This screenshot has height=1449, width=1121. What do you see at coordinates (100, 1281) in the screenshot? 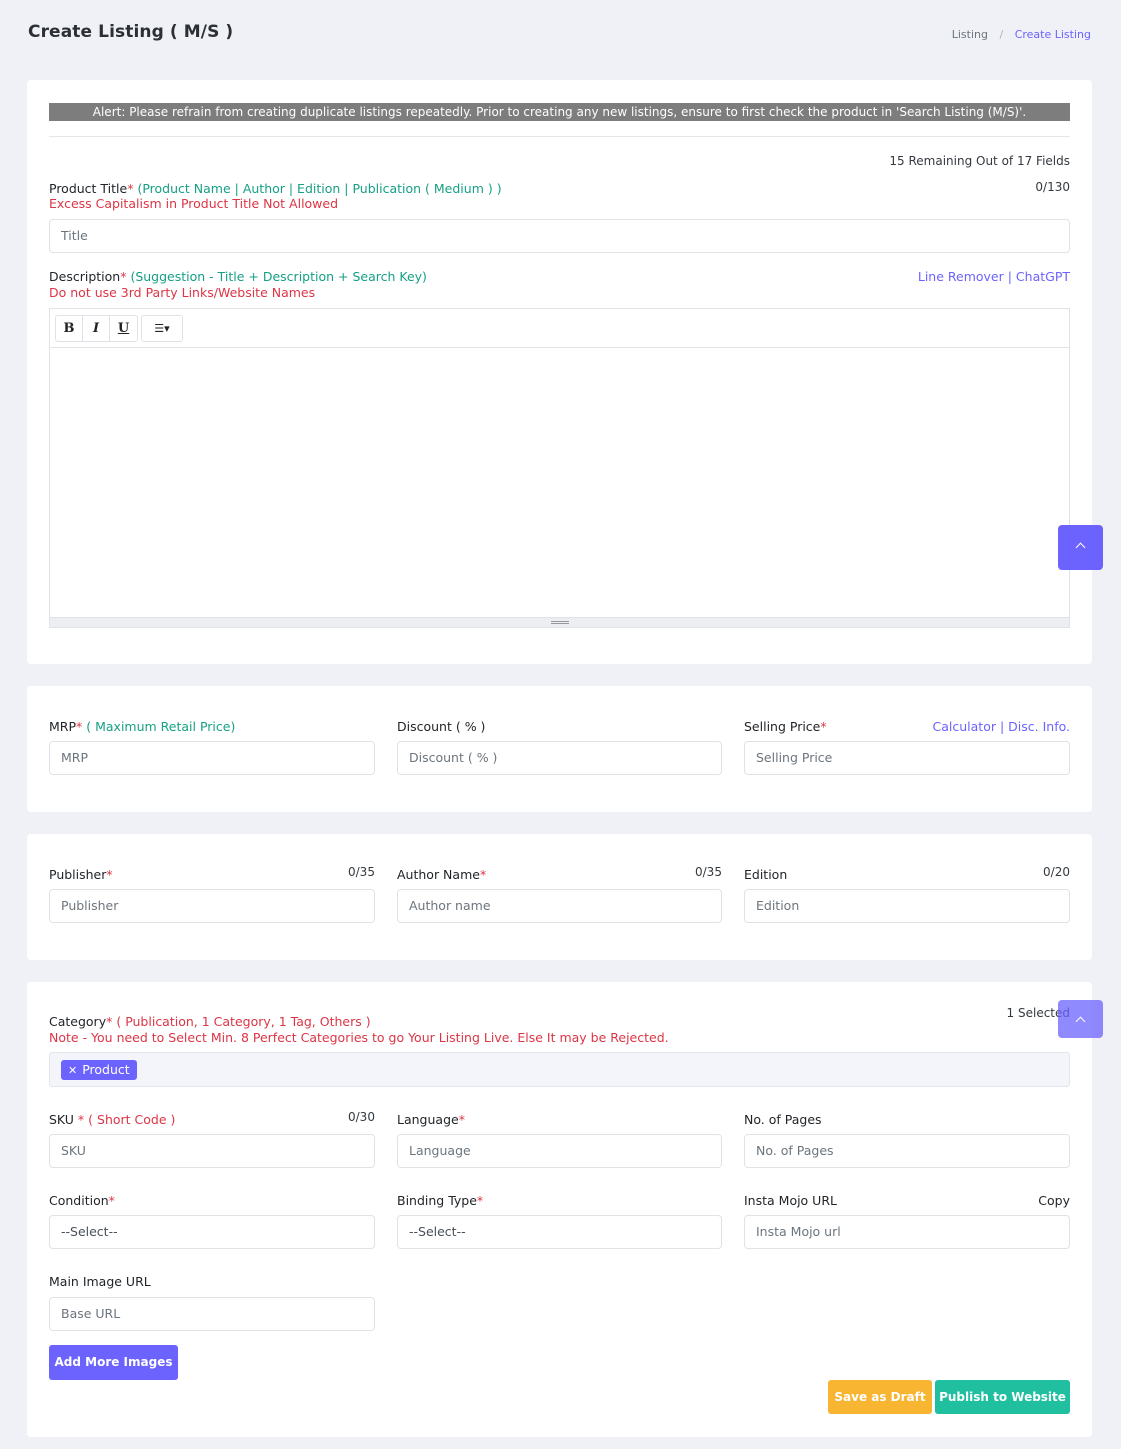
I see `main-image-url-label: Main Image URL` at bounding box center [100, 1281].